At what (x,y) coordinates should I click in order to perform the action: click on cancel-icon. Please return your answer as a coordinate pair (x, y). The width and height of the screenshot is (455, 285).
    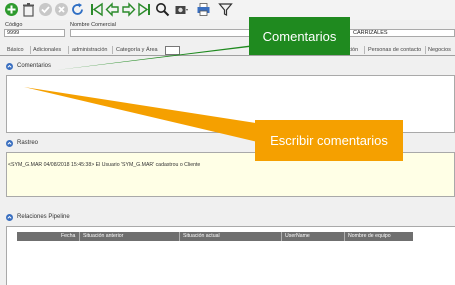
    Looking at the image, I should click on (61, 9).